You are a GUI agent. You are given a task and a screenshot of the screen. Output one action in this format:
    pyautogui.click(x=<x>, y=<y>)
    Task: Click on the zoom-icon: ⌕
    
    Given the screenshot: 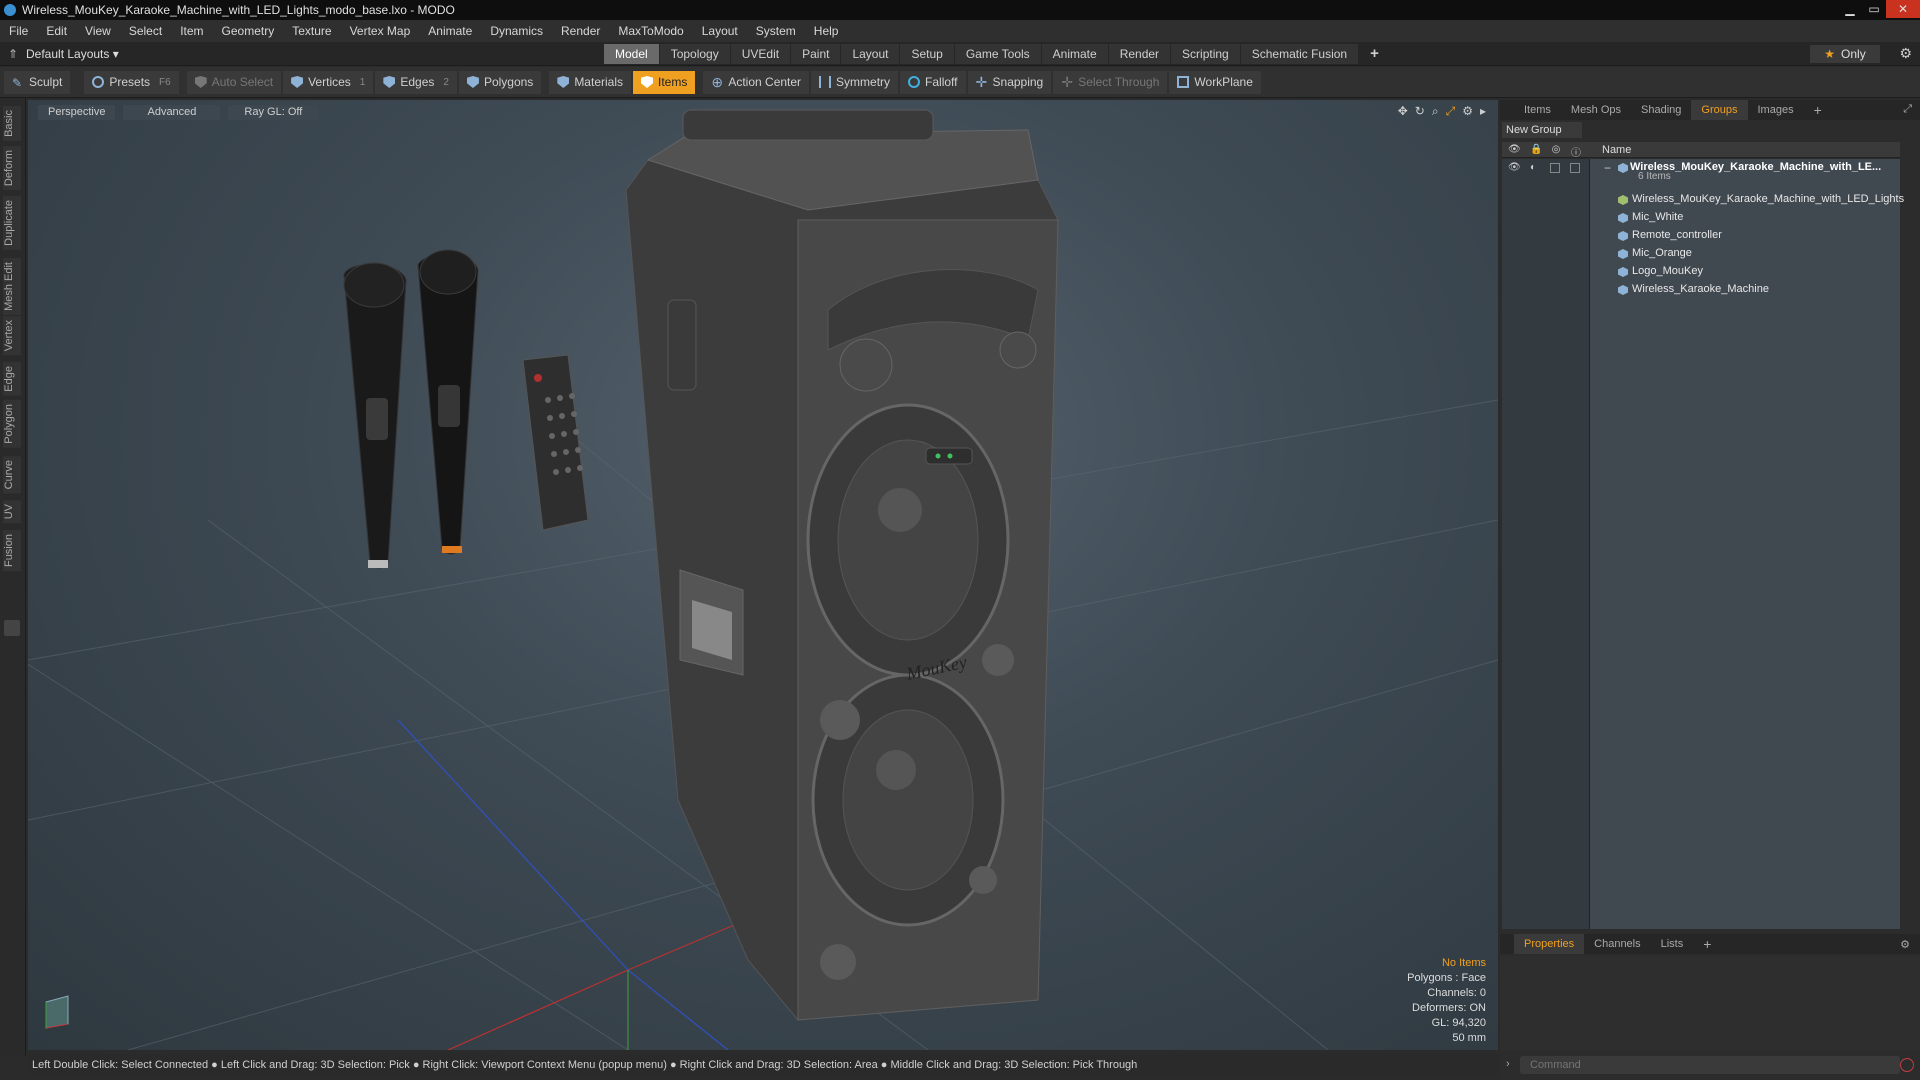 What is the action you would take?
    pyautogui.click(x=1435, y=111)
    